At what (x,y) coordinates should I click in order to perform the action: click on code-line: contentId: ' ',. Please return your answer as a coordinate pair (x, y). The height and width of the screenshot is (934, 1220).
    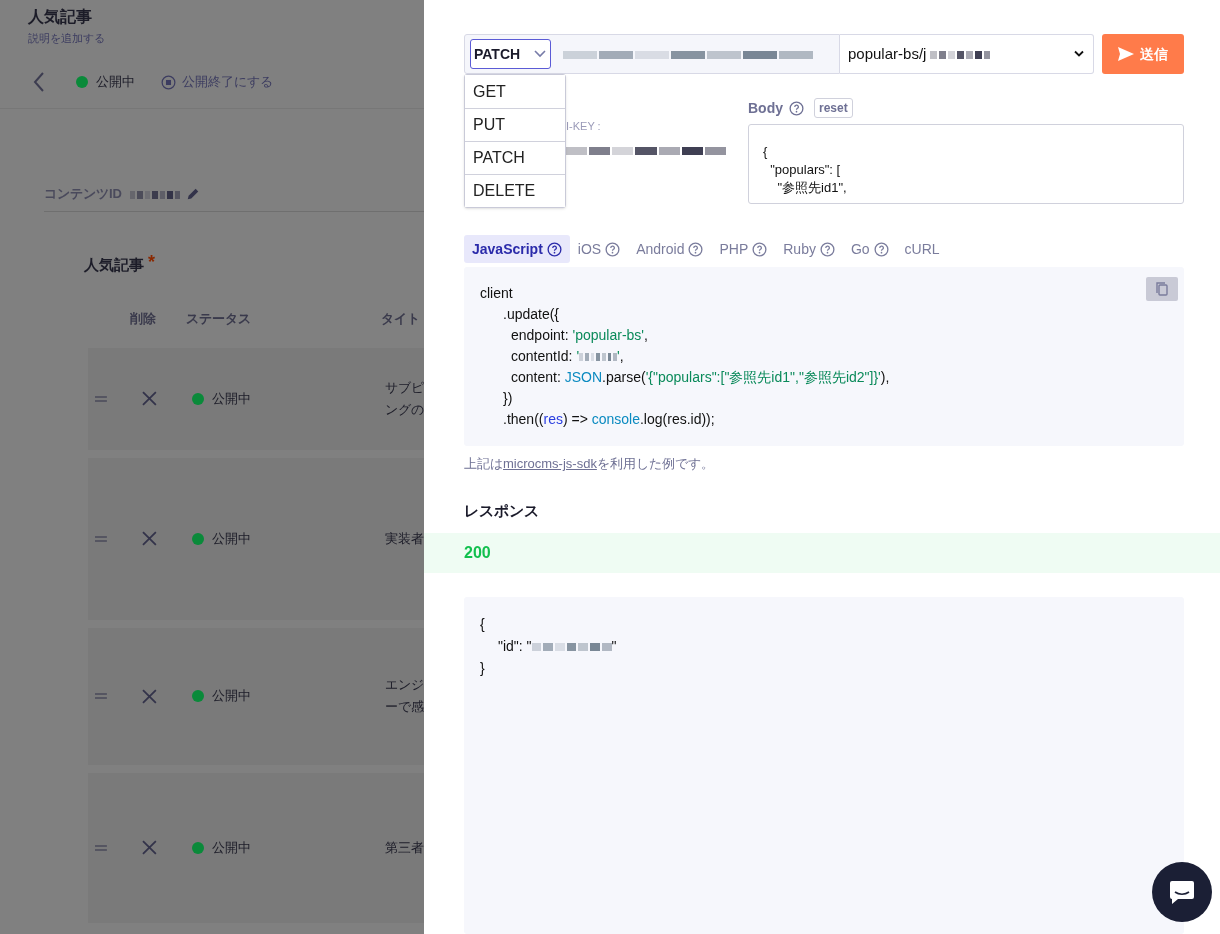
    Looking at the image, I should click on (567, 356).